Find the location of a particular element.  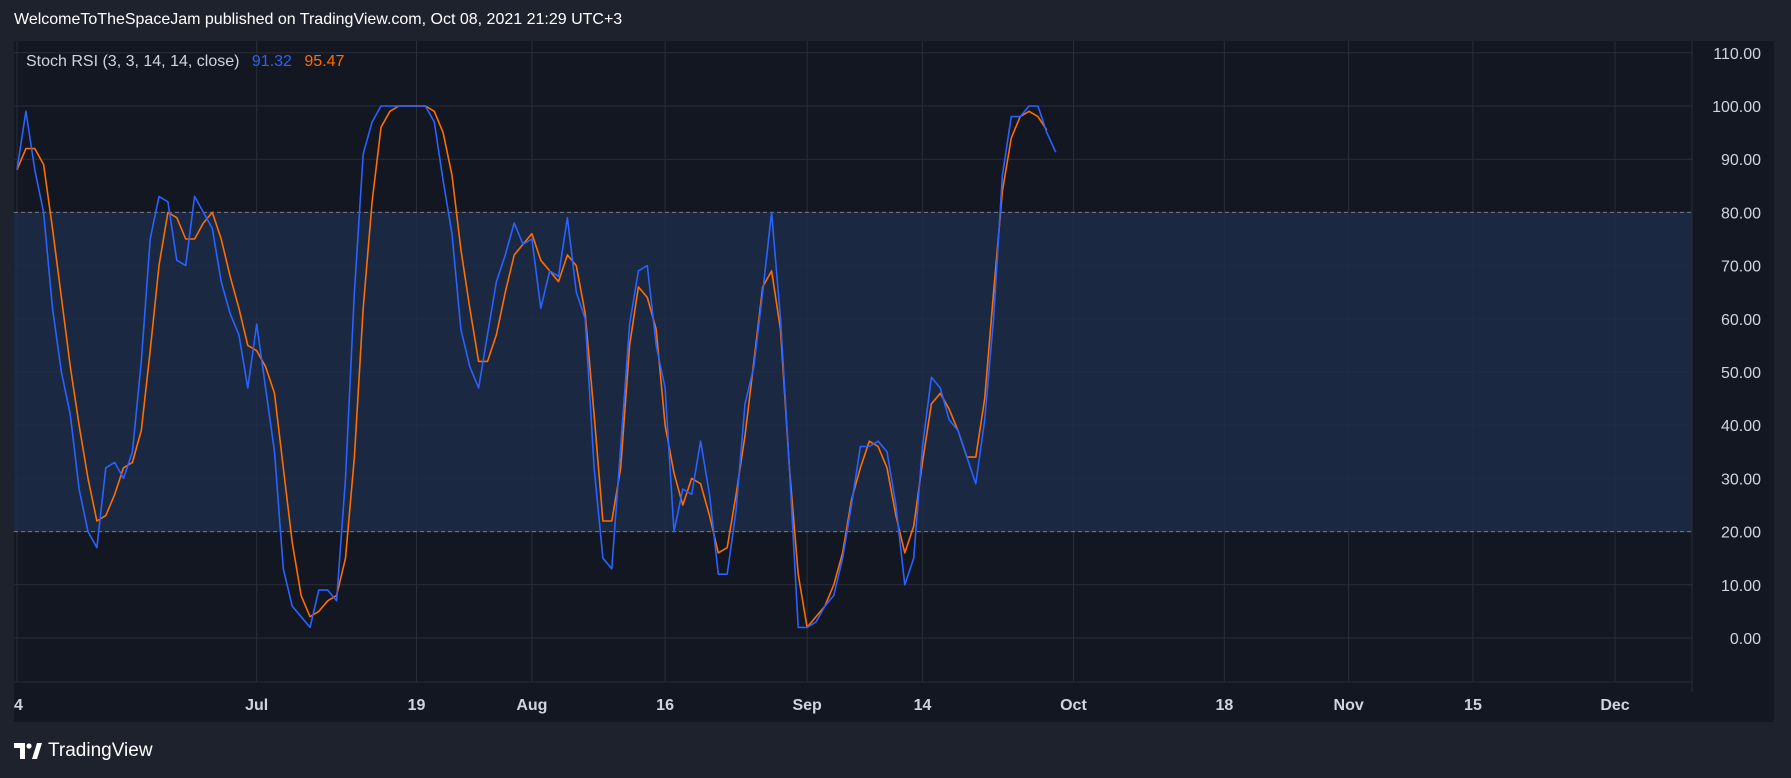

x-tick-label: Nov is located at coordinates (1349, 705).